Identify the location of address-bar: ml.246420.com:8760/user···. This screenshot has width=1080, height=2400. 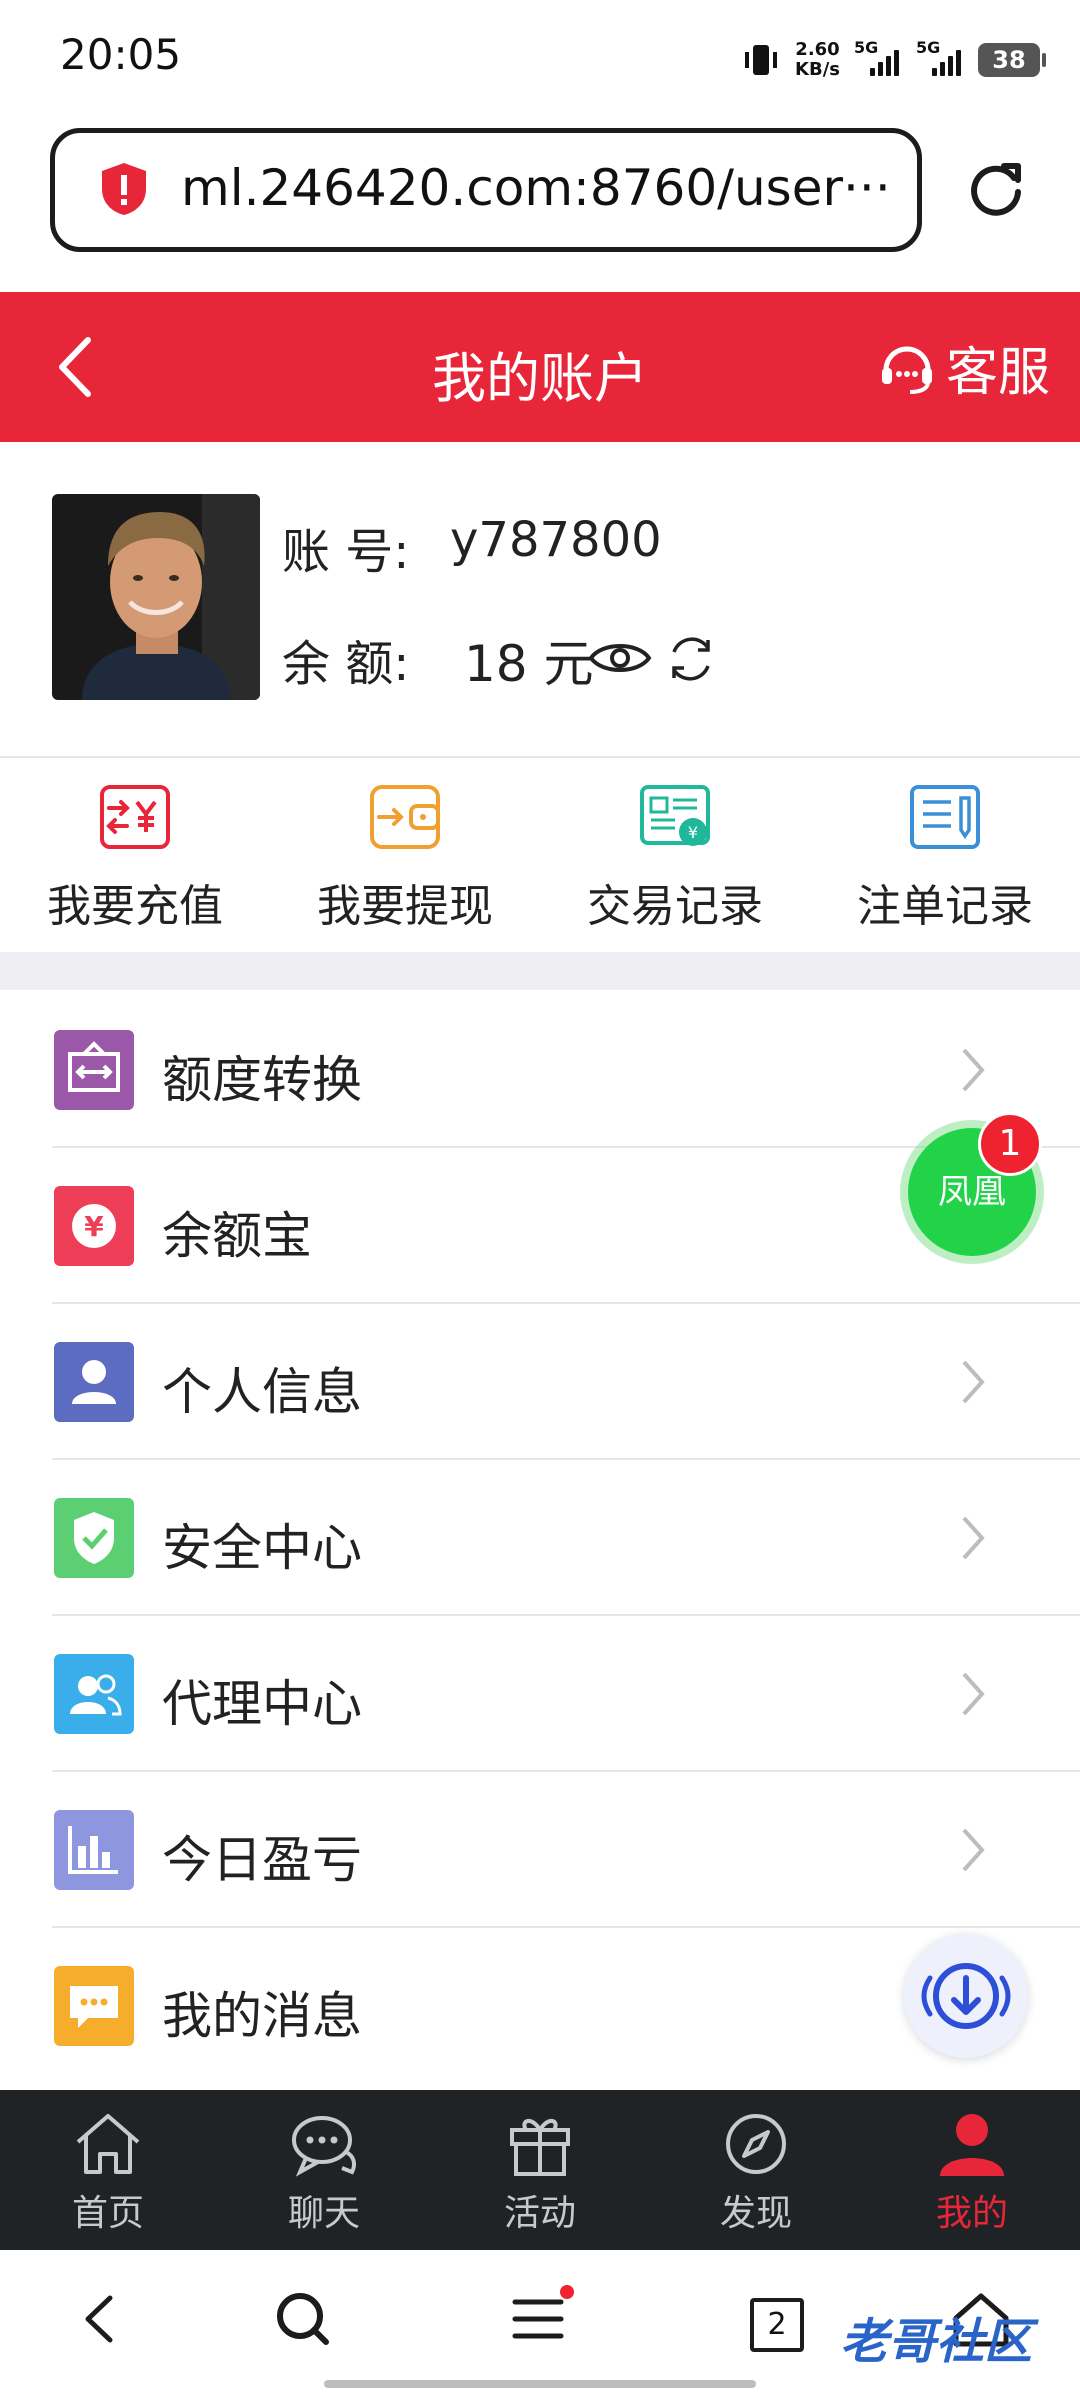
(486, 190).